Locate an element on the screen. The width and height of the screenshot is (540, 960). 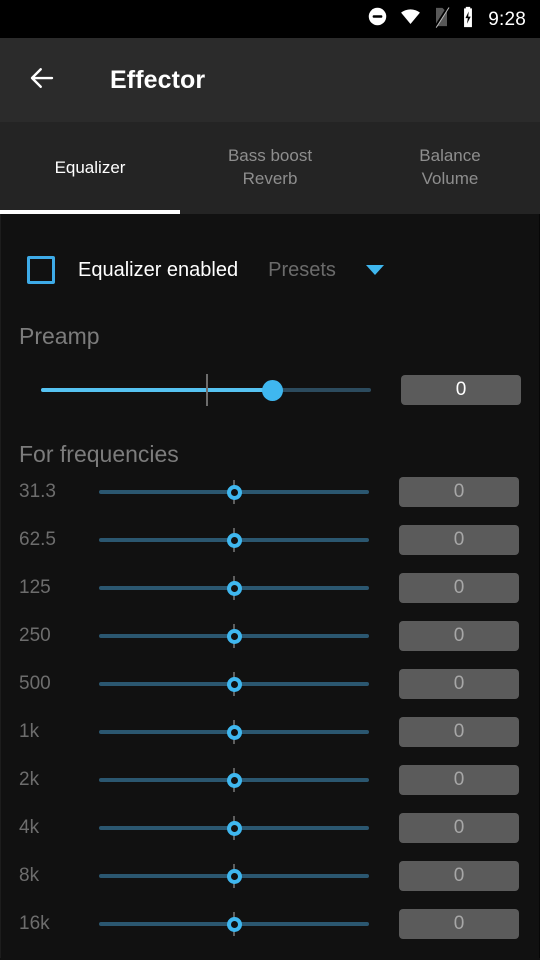
equalizer-enabled-label: Equalizer enabled is located at coordinates (158, 269).